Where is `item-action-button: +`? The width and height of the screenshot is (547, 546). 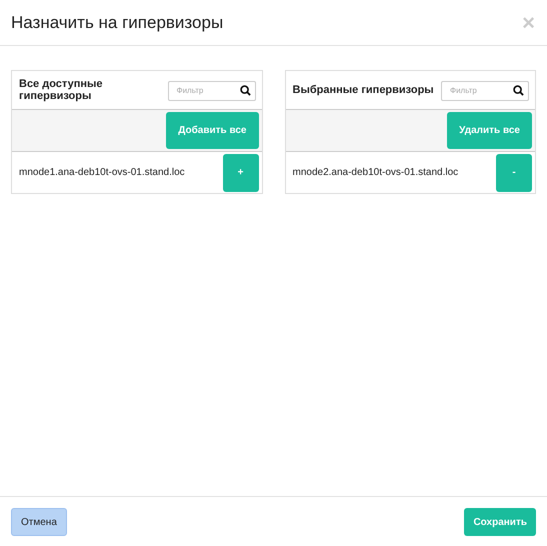 item-action-button: + is located at coordinates (240, 173).